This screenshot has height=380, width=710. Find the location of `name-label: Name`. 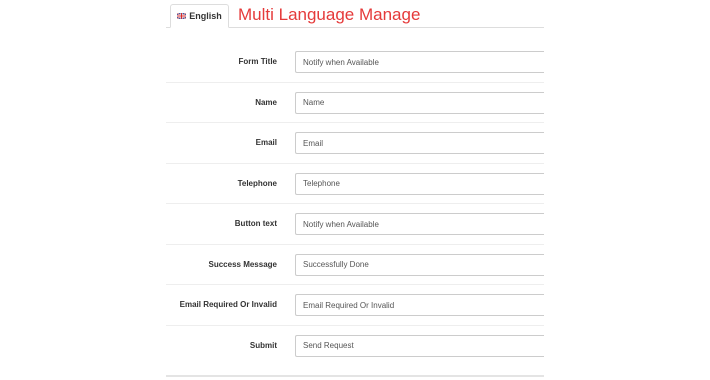

name-label: Name is located at coordinates (266, 102).